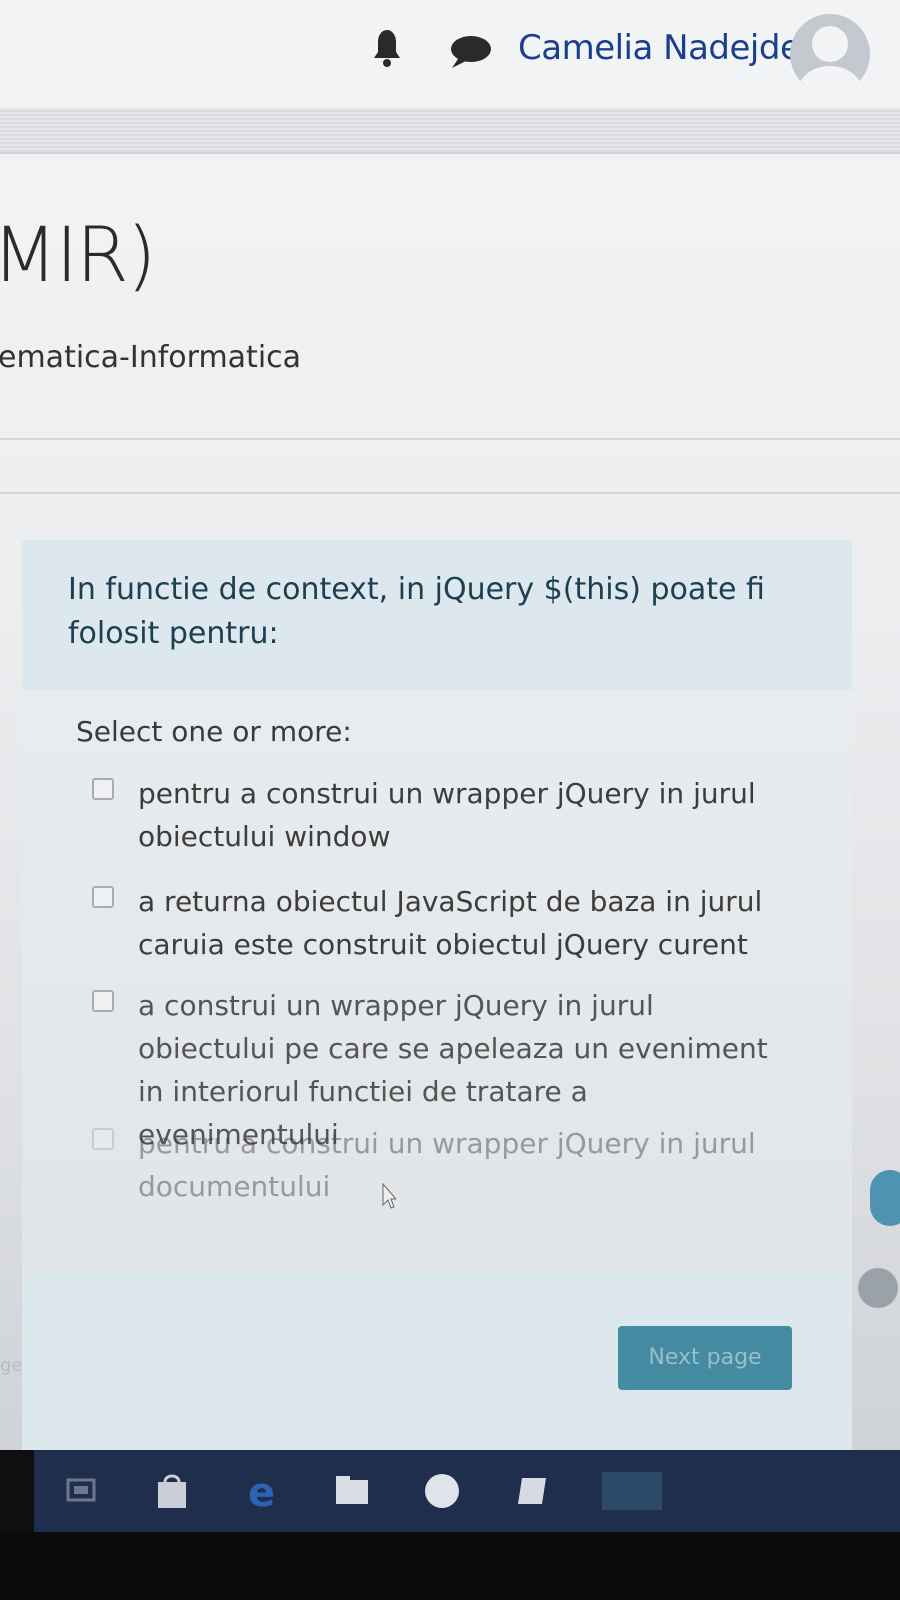 The width and height of the screenshot is (900, 1600). I want to click on user-avatar-icon, so click(830, 54).